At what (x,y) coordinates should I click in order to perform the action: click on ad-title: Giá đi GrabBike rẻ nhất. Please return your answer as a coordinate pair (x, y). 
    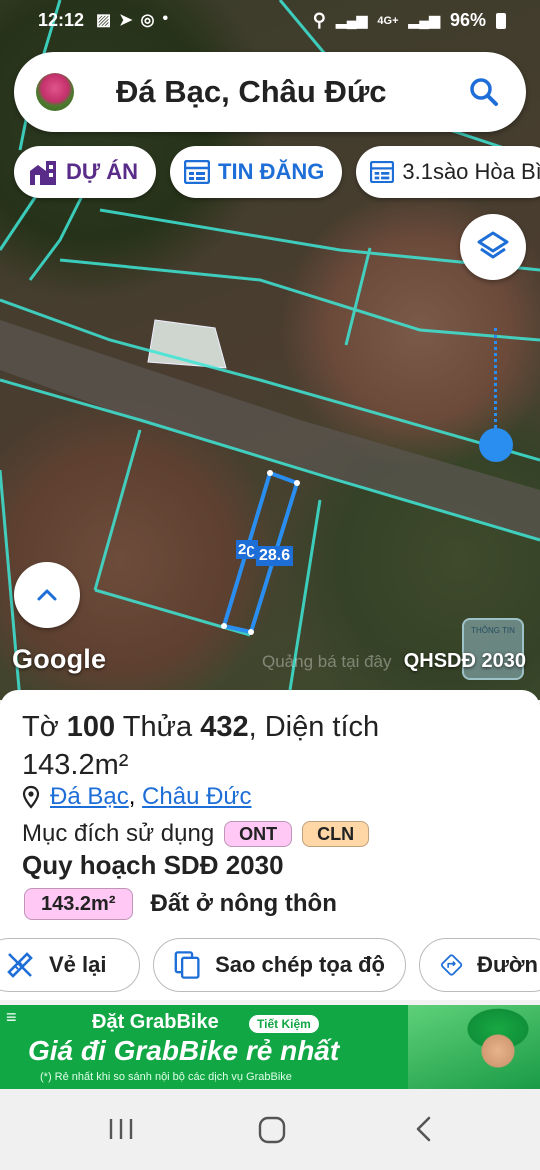
    Looking at the image, I should click on (184, 1050).